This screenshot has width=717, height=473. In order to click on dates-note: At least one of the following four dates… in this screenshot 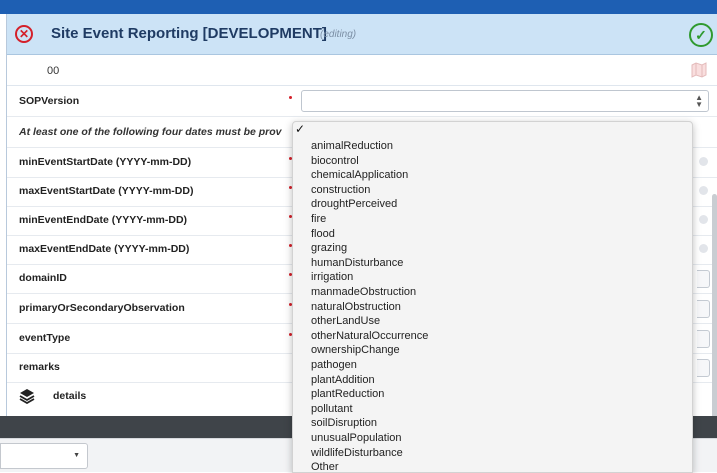, I will do `click(150, 132)`.